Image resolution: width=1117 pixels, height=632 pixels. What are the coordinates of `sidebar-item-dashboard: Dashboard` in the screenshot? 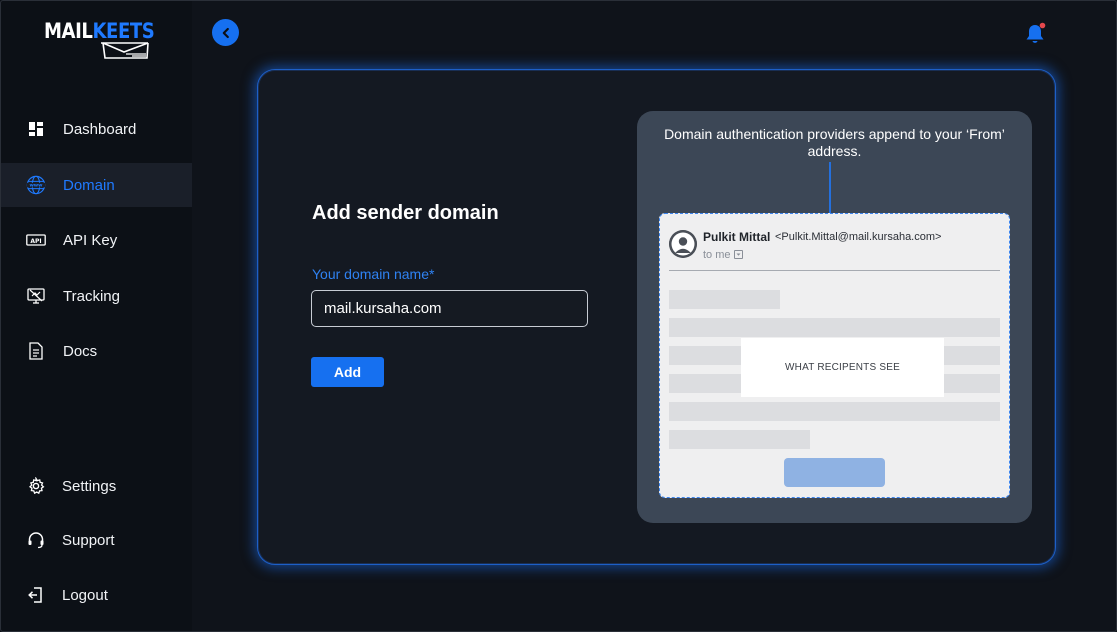 It's located at (96, 129).